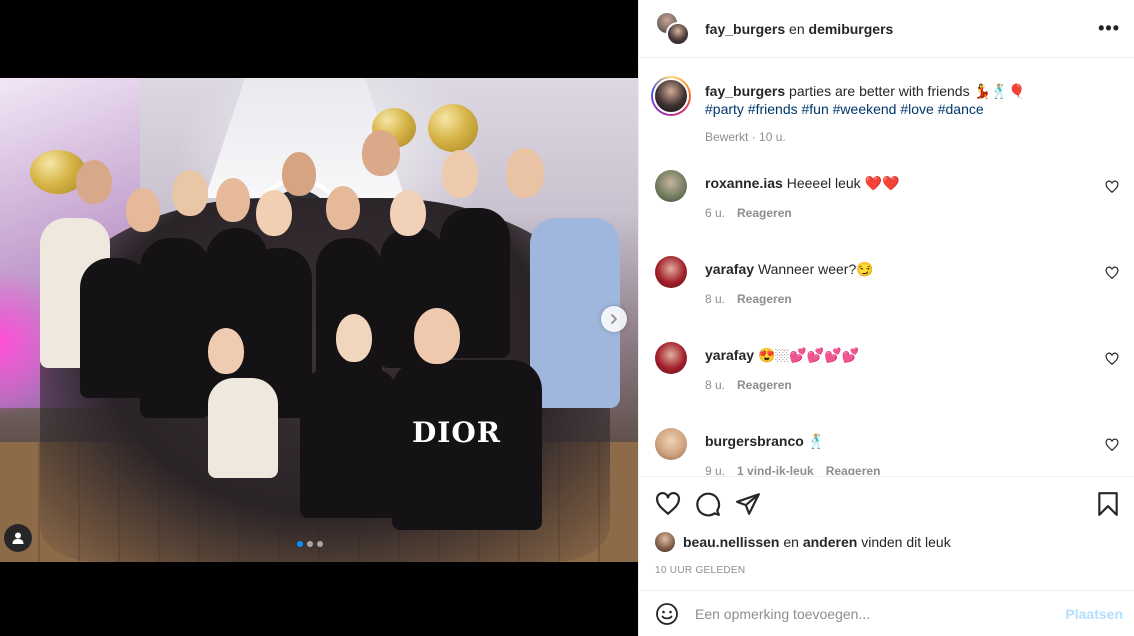 This screenshot has height=636, width=1134. What do you see at coordinates (457, 432) in the screenshot?
I see `shirt-print: DIOR` at bounding box center [457, 432].